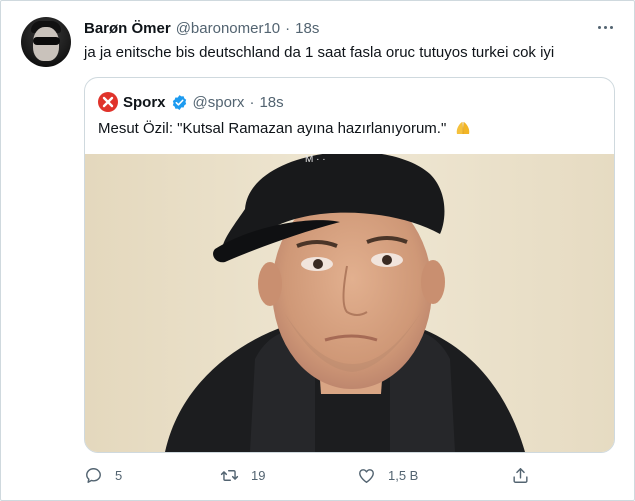  What do you see at coordinates (366, 475) in the screenshot?
I see `heart-icon` at bounding box center [366, 475].